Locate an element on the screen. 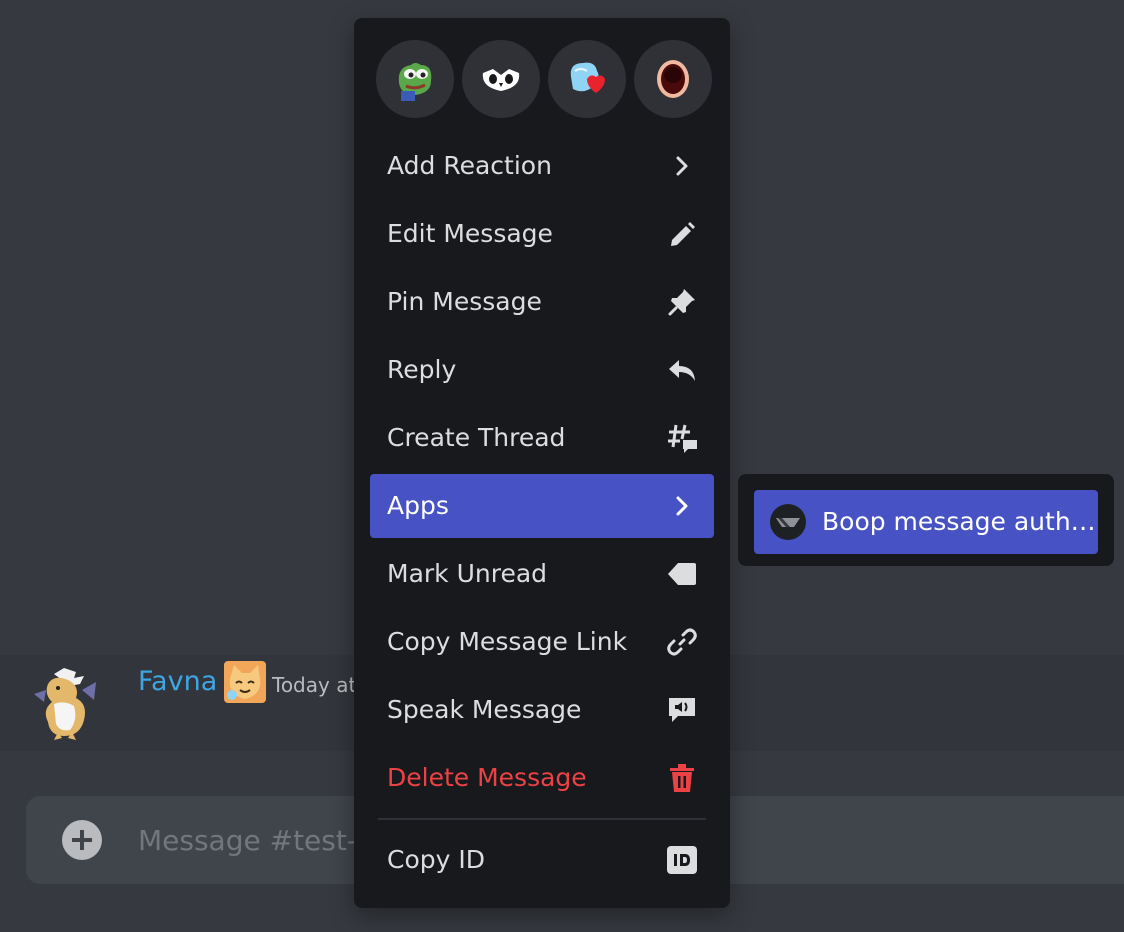  menu-item-copy-message-link: Copy Message Link is located at coordinates (542, 642).